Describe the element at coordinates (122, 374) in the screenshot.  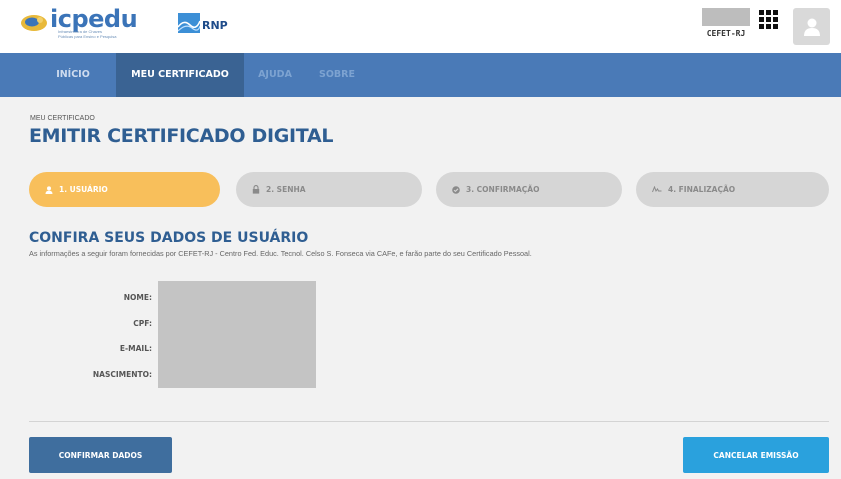
I see `field-label-nascimento: NASCIMENTO:` at that location.